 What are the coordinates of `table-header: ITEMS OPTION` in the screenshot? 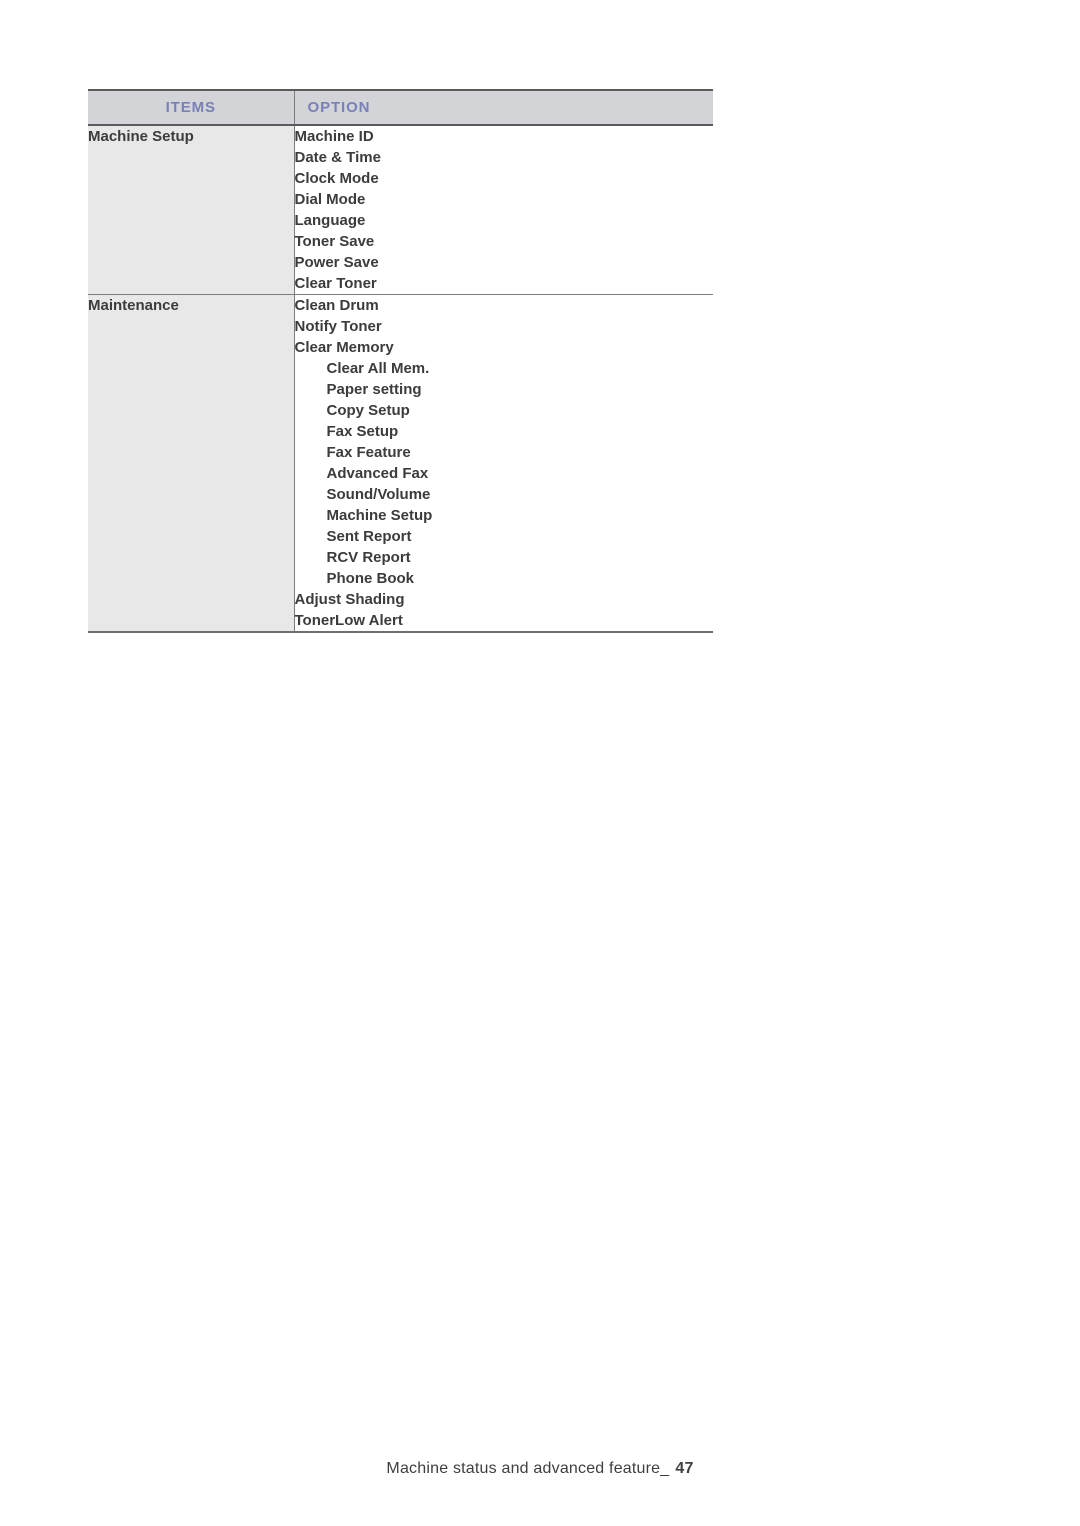 It's located at (400, 107).